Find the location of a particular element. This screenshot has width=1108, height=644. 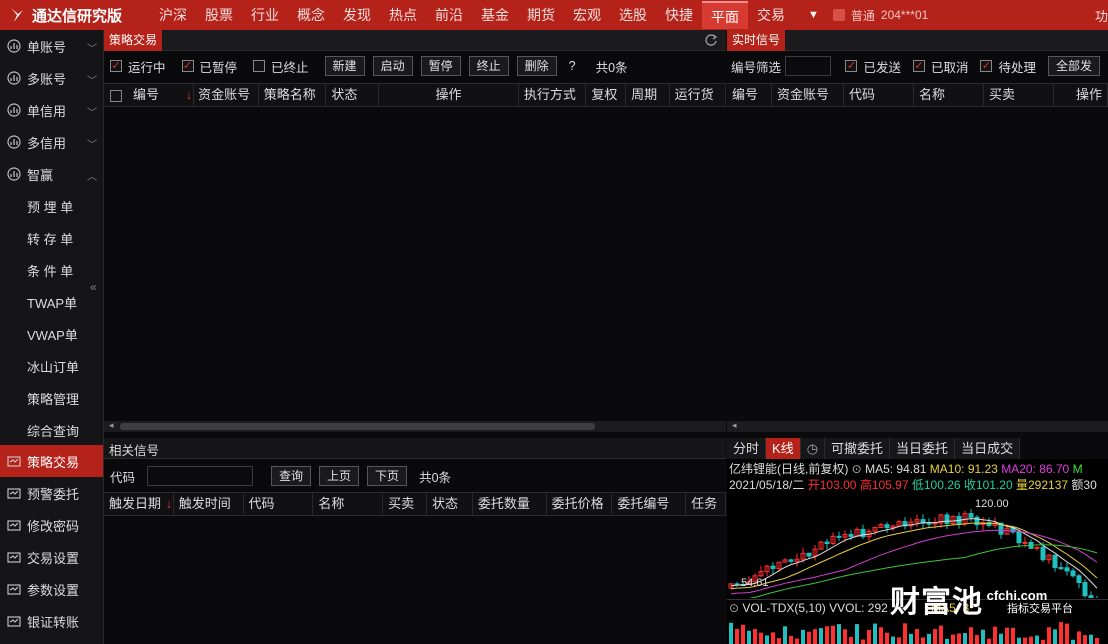

chart-tab: 分时 is located at coordinates (746, 448).